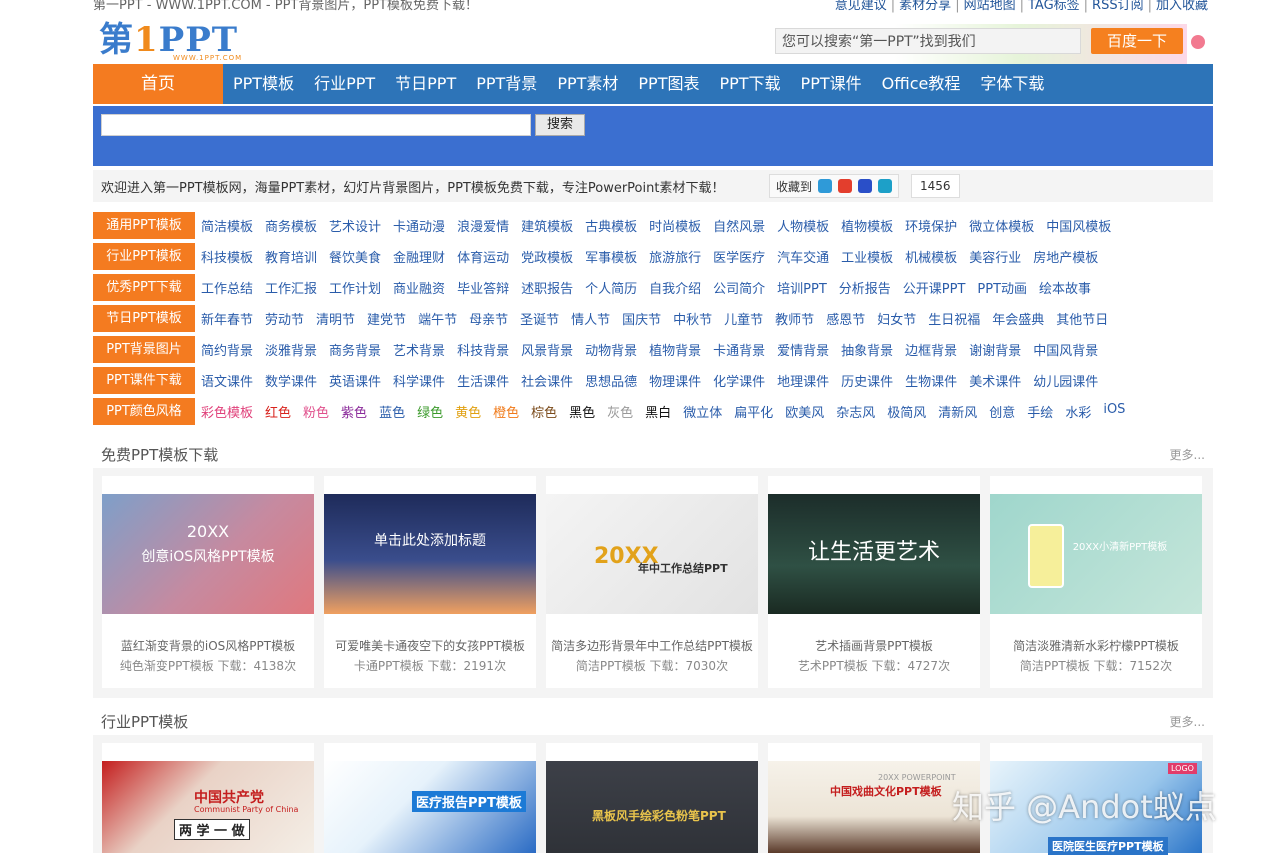 The image size is (1279, 855). I want to click on category-link: 教育培训, so click(291, 256).